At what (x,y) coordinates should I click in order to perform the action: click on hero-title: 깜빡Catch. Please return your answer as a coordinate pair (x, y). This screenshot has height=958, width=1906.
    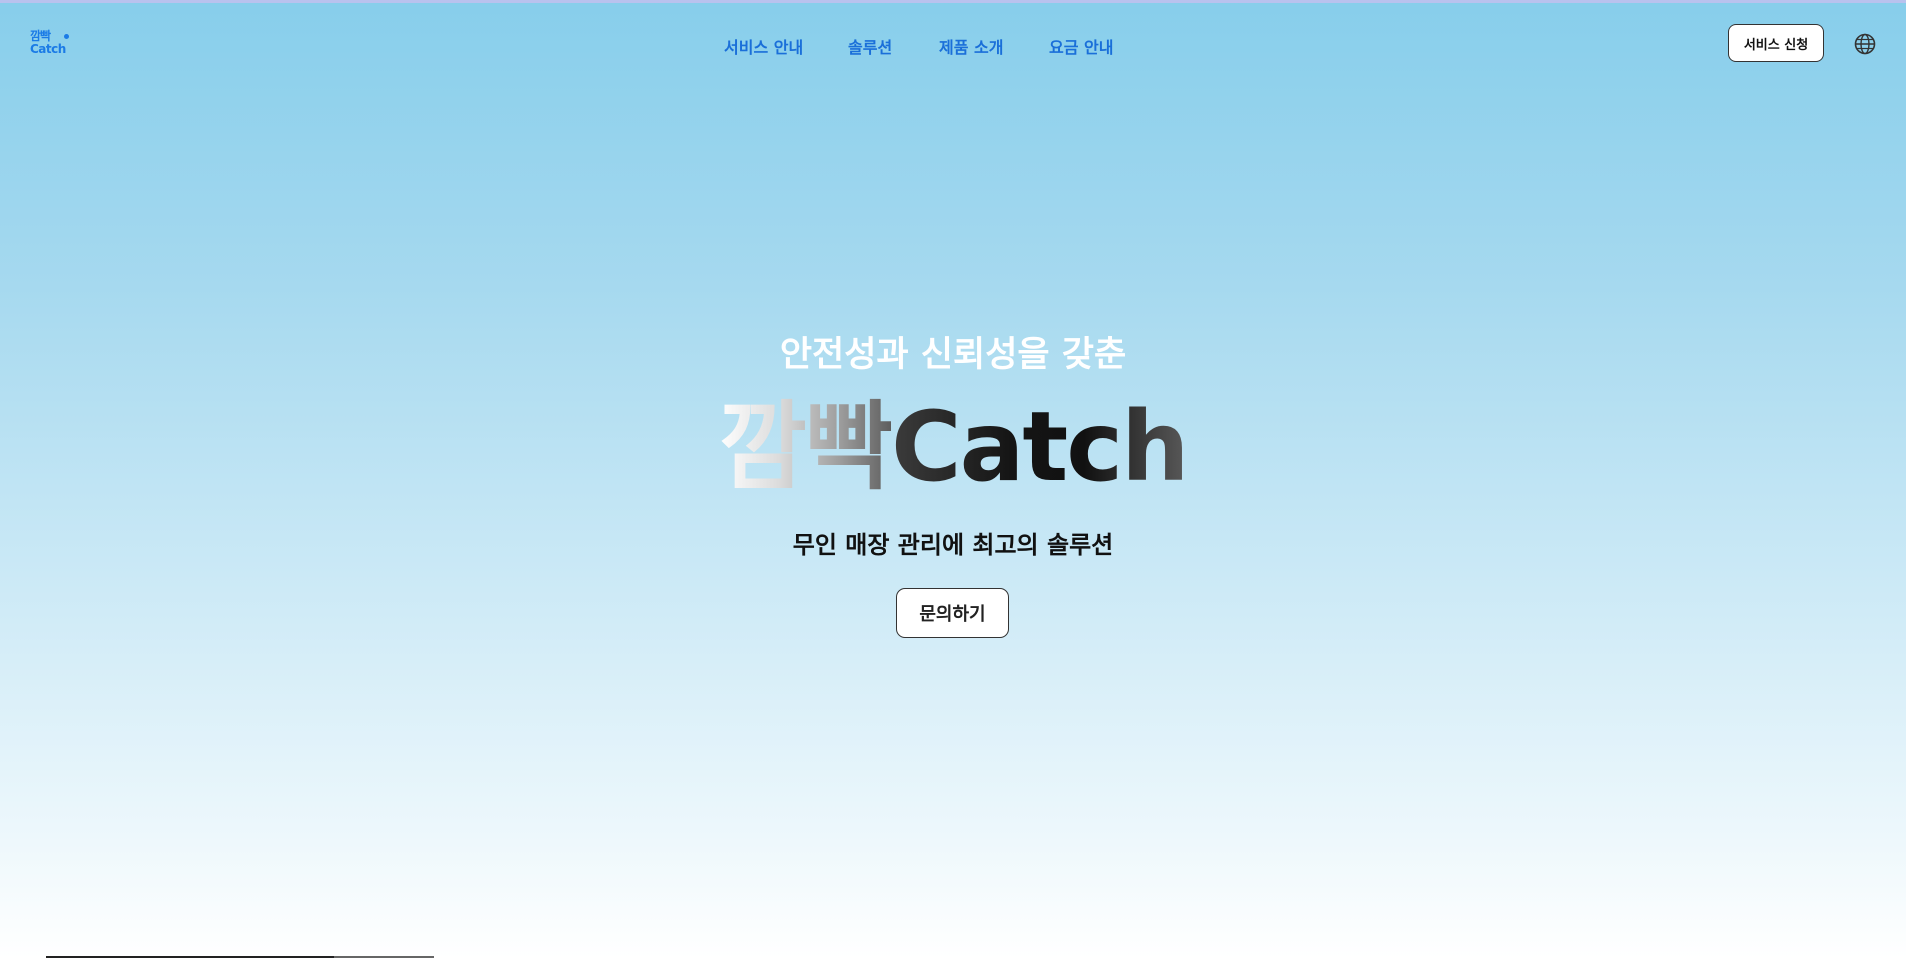
    Looking at the image, I should click on (953, 447).